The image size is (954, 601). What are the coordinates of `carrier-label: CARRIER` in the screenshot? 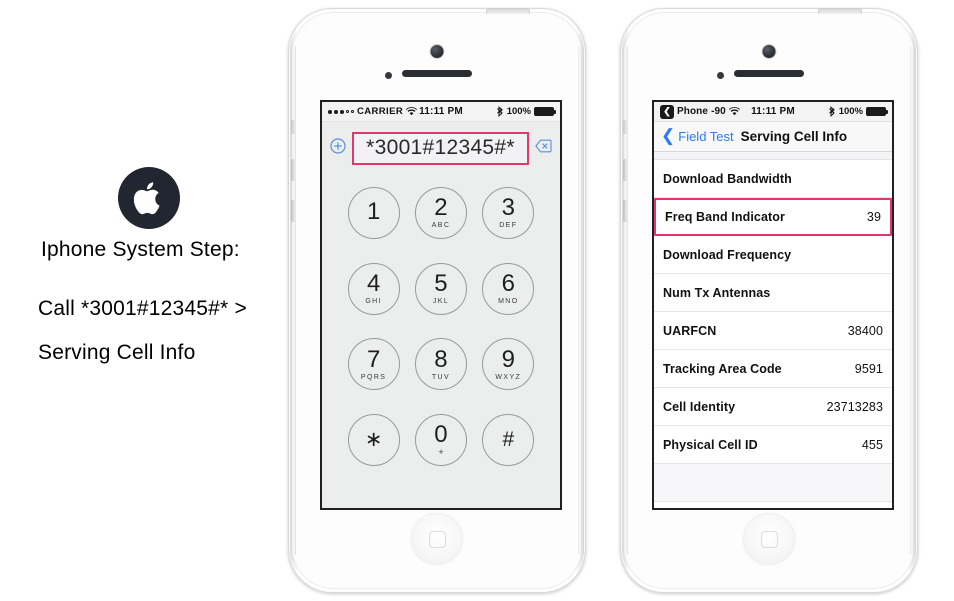 It's located at (380, 111).